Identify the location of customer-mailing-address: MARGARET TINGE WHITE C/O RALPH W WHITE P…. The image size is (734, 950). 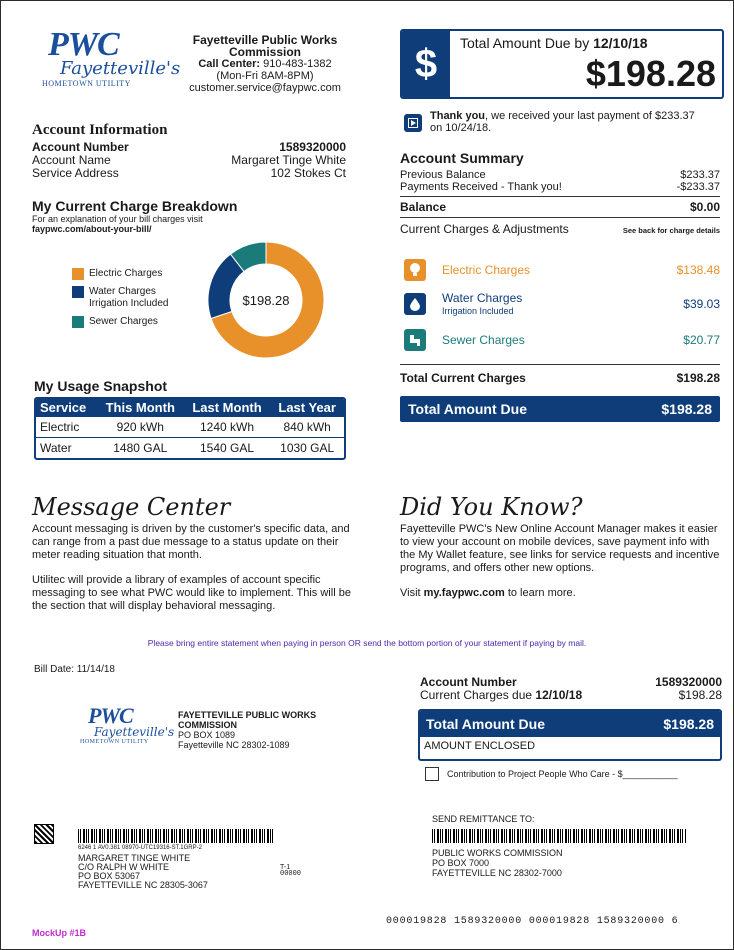
(143, 872).